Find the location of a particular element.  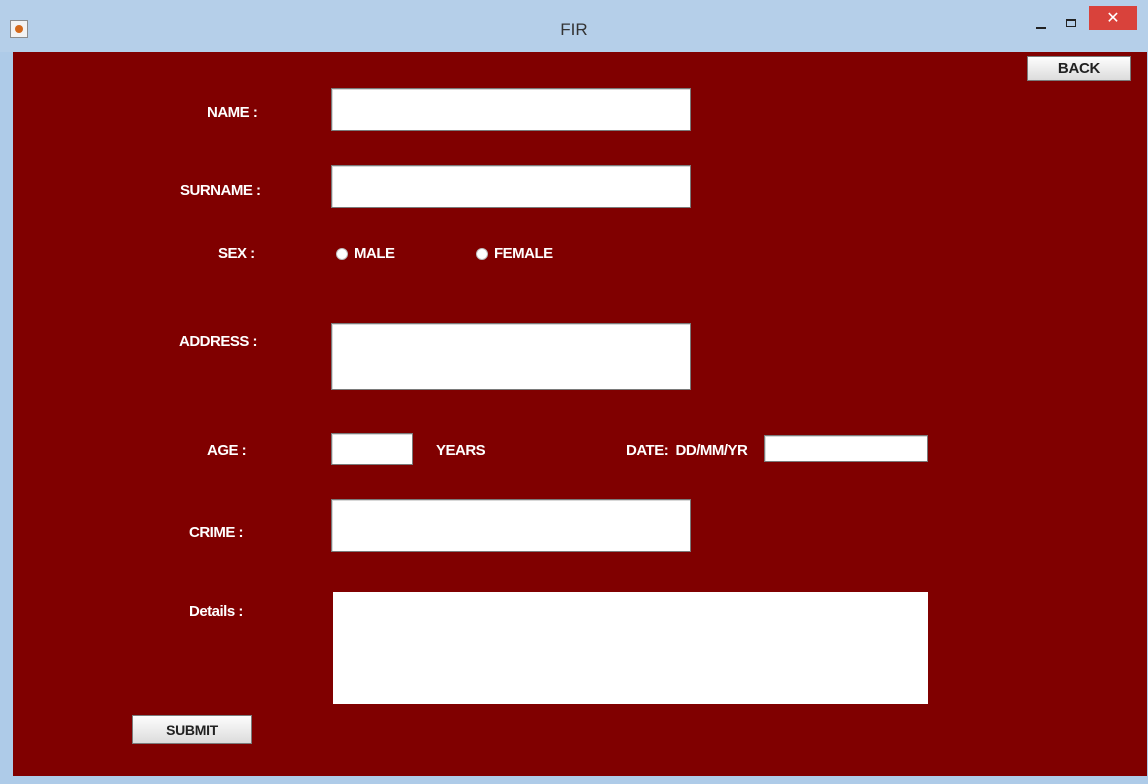

age-input is located at coordinates (372, 449).